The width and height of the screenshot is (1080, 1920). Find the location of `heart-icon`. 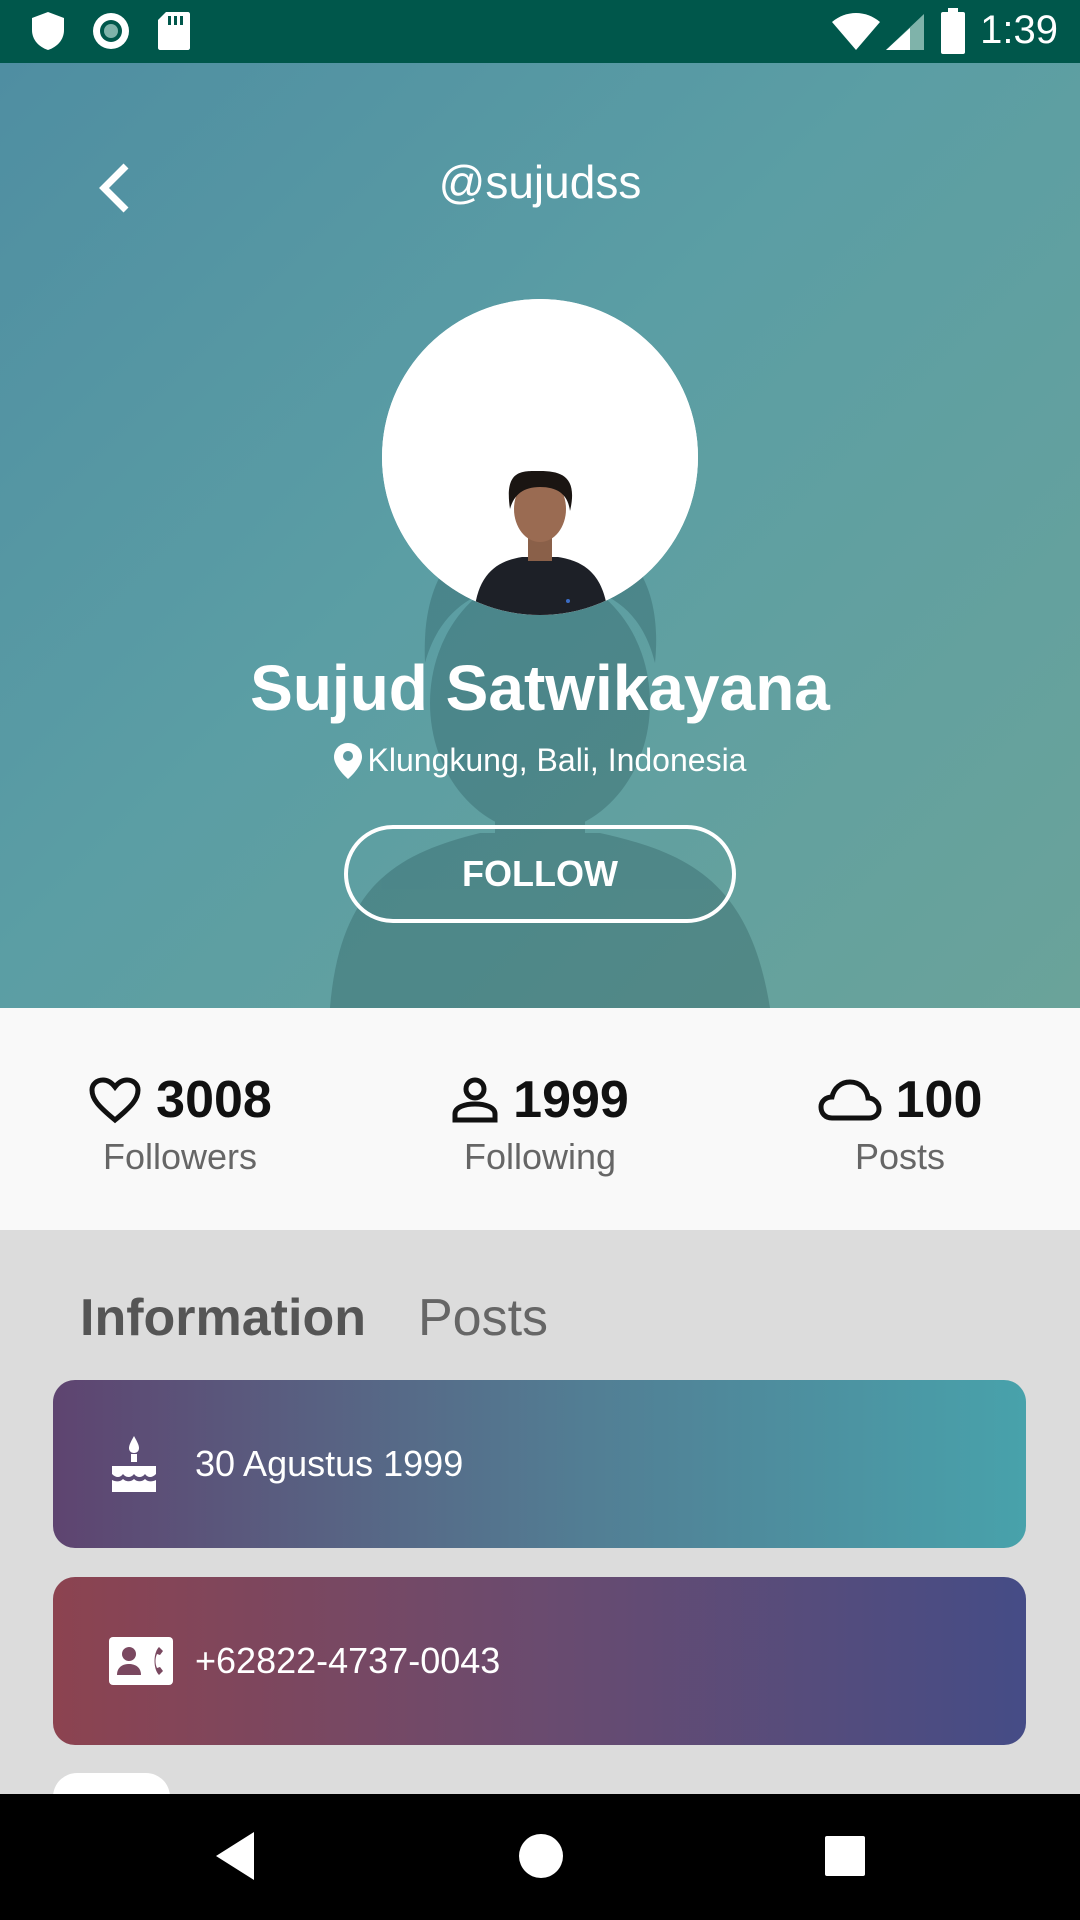

heart-icon is located at coordinates (115, 1100).